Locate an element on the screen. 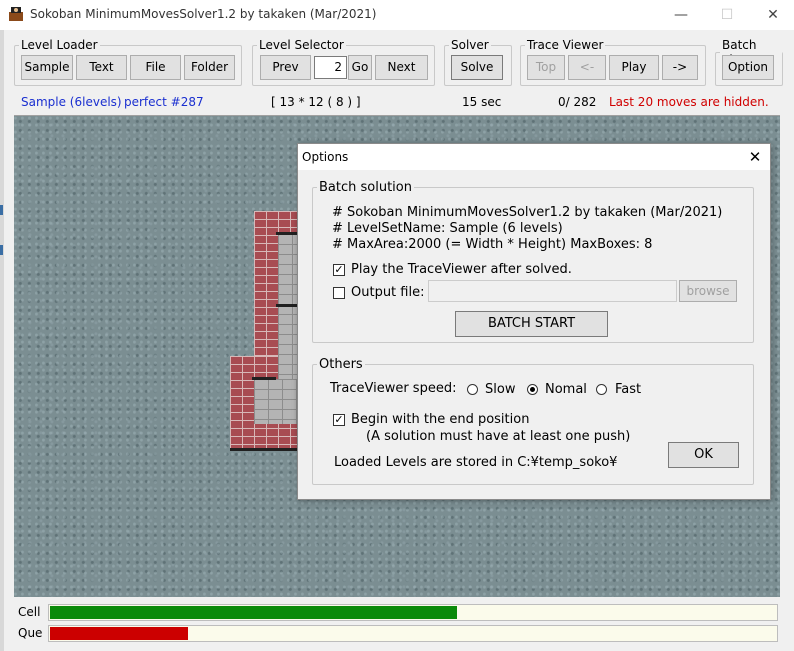  batch-start-button: BATCH START is located at coordinates (531, 324).